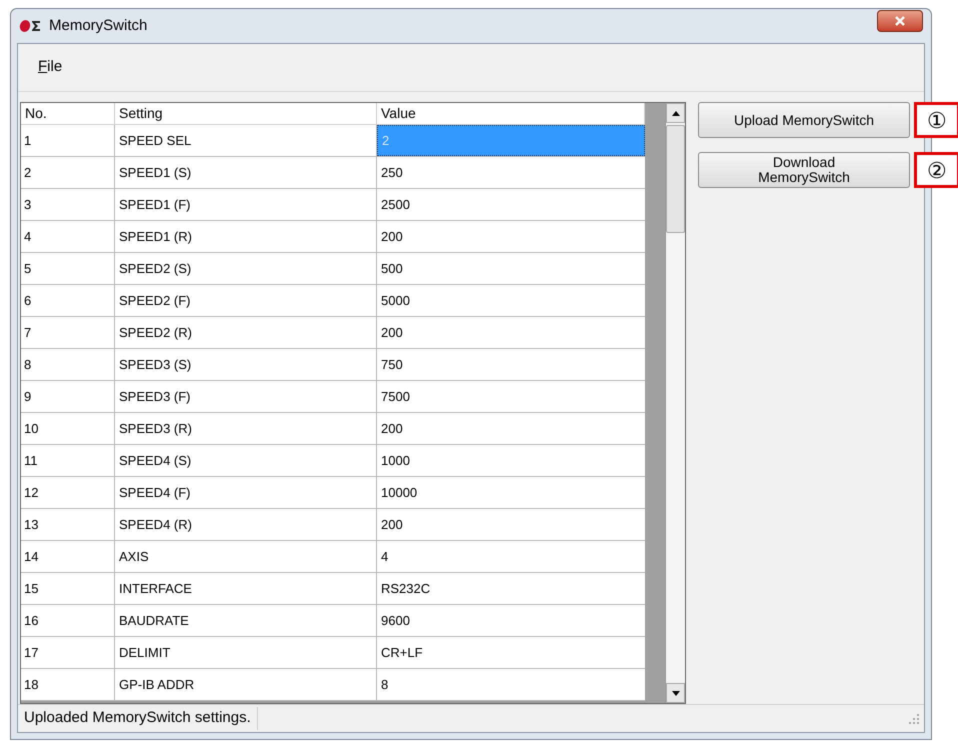  Describe the element at coordinates (246, 524) in the screenshot. I see `table-cell: SPEED4 (R)` at that location.